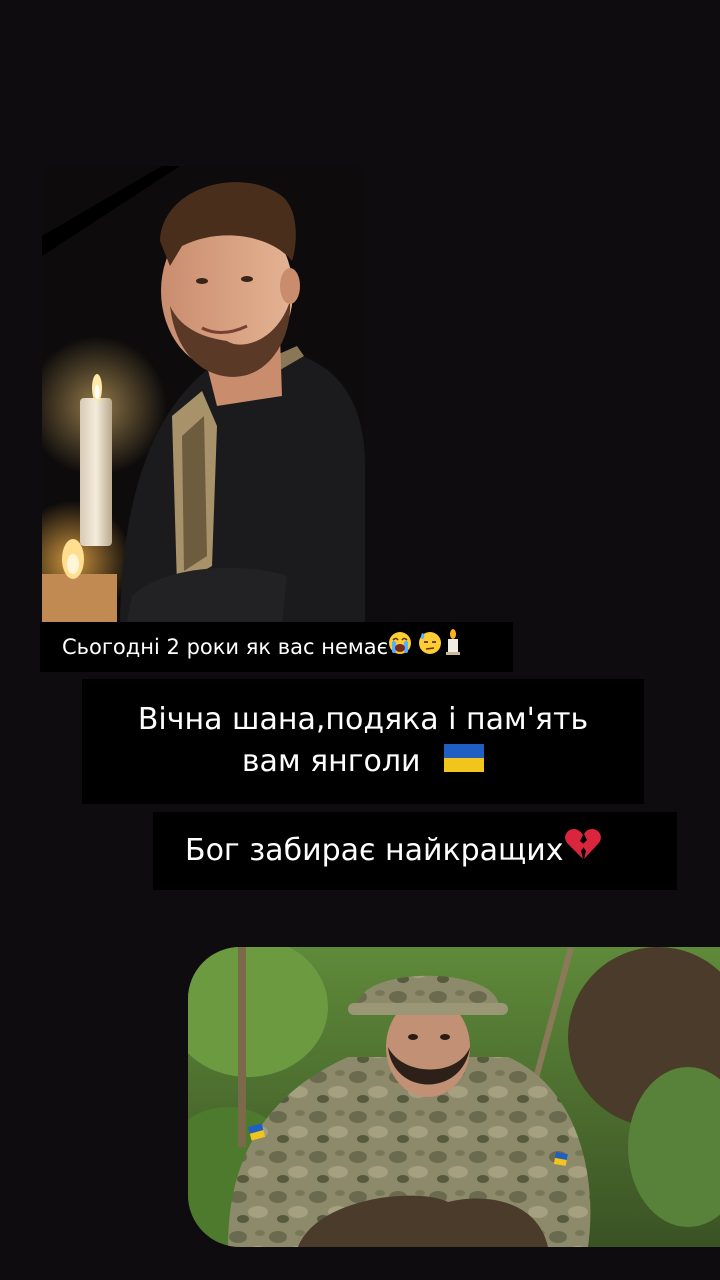 Image resolution: width=720 pixels, height=1280 pixels. Describe the element at coordinates (464, 763) in the screenshot. I see `ukraine-flag-icon` at that location.